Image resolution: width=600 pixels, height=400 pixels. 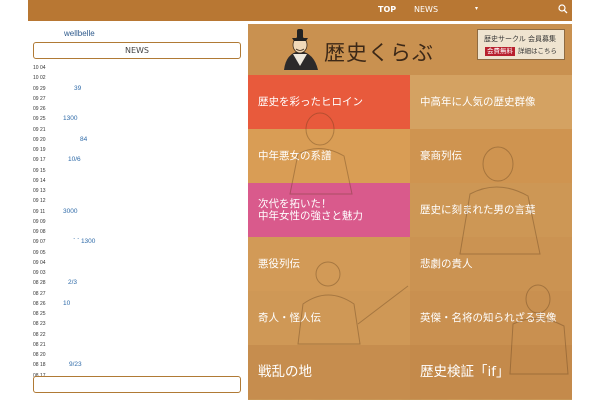 I want to click on news-item: 08 26 10, so click(x=138, y=304).